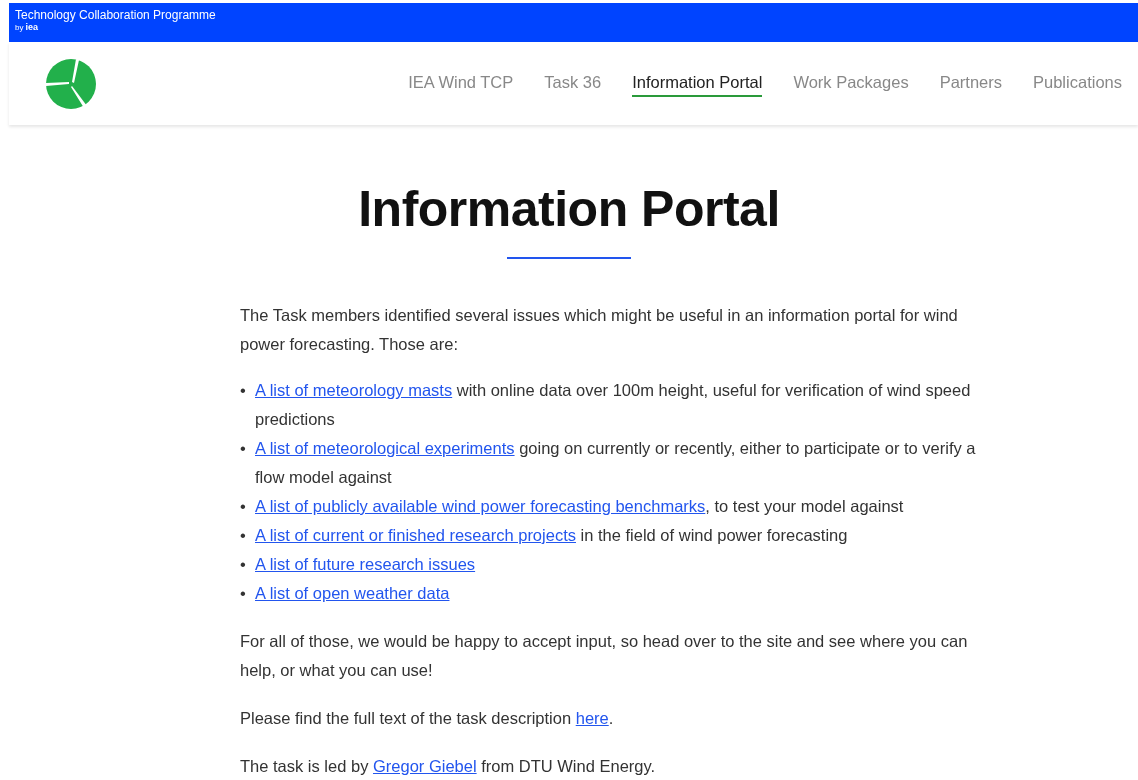  Describe the element at coordinates (425, 766) in the screenshot. I see `link: Gregor Giebel` at that location.